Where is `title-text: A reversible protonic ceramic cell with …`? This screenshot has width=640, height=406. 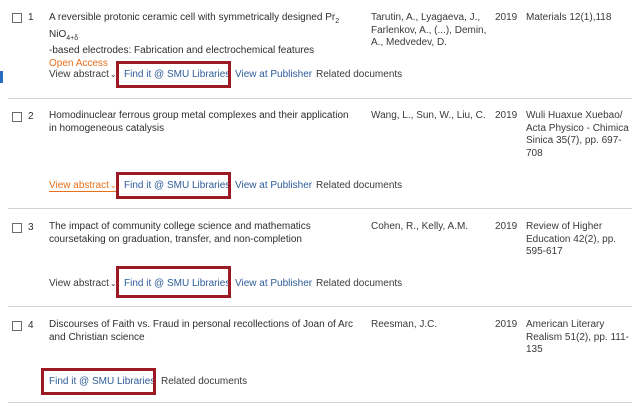 title-text: A reversible protonic ceramic cell with … is located at coordinates (192, 17).